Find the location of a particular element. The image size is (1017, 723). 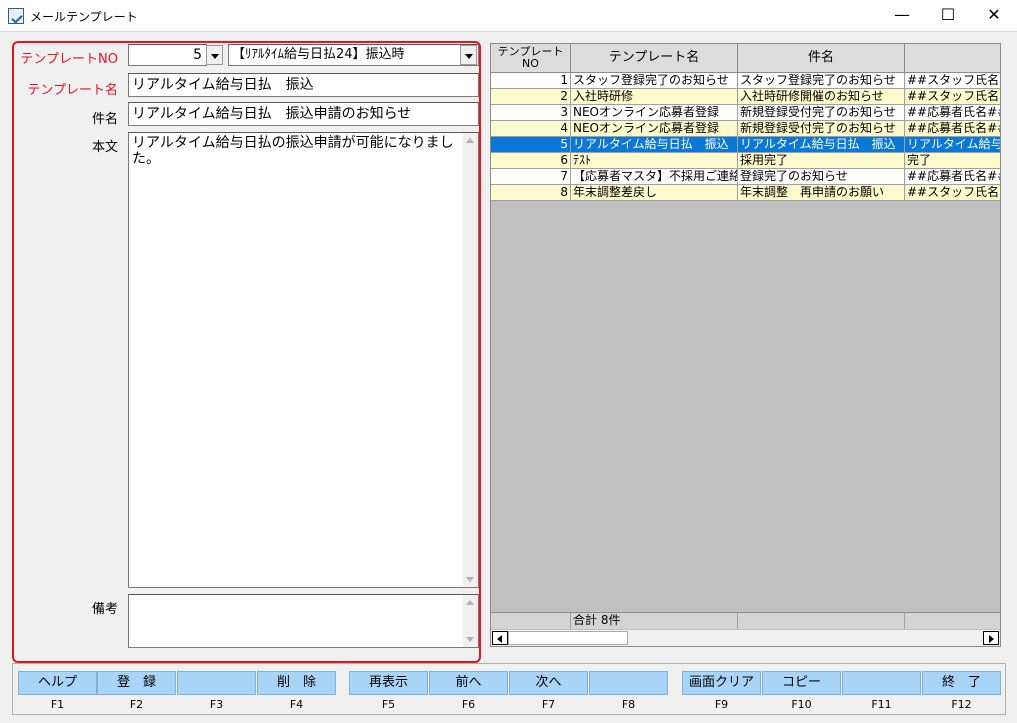

cell-no: 5 is located at coordinates (531, 145).